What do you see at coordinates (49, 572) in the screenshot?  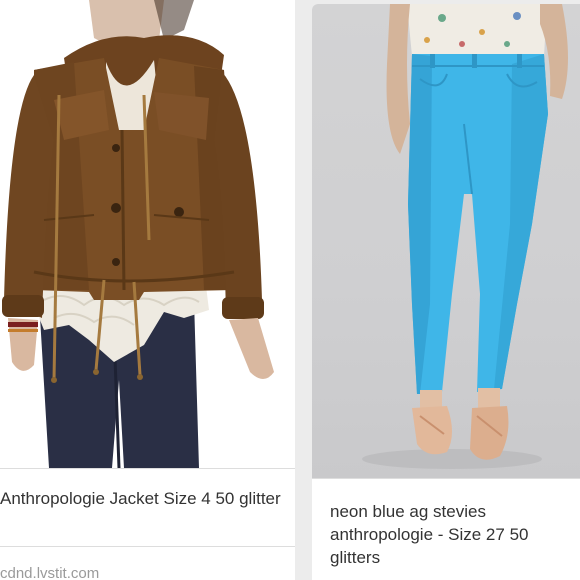 I see `result-source-link: cdnd.lvstit.com` at bounding box center [49, 572].